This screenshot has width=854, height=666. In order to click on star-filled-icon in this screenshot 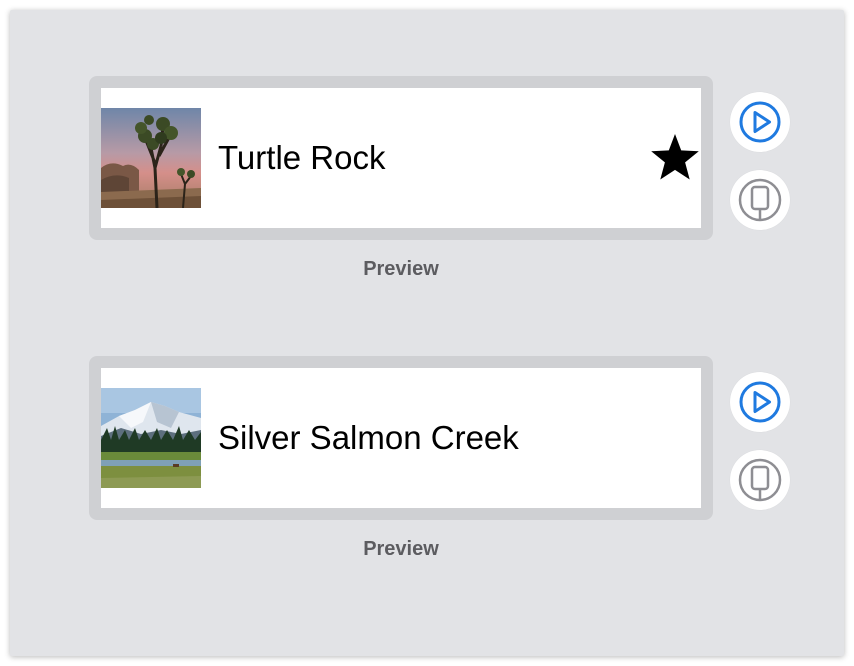, I will do `click(675, 157)`.